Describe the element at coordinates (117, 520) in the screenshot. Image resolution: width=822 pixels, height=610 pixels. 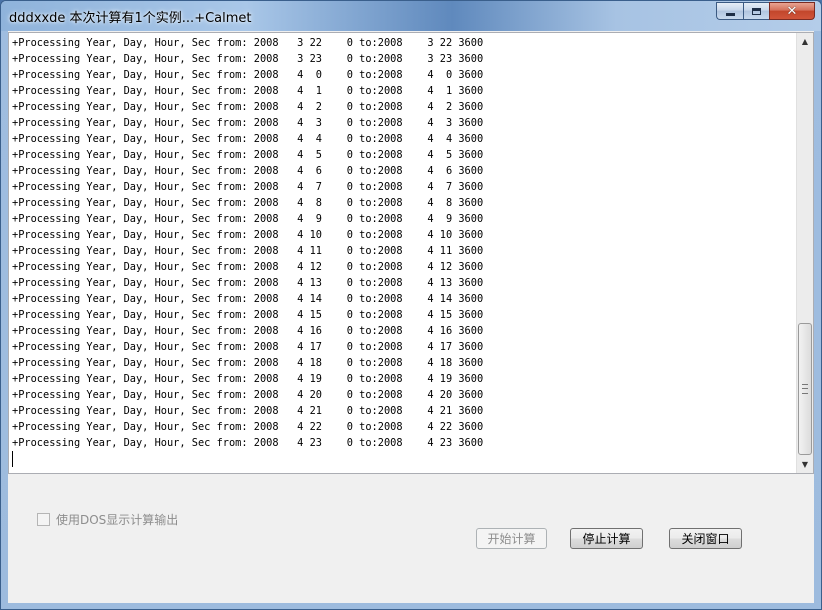
I see `dos-output-label: 使用DOS显示计算输出` at that location.